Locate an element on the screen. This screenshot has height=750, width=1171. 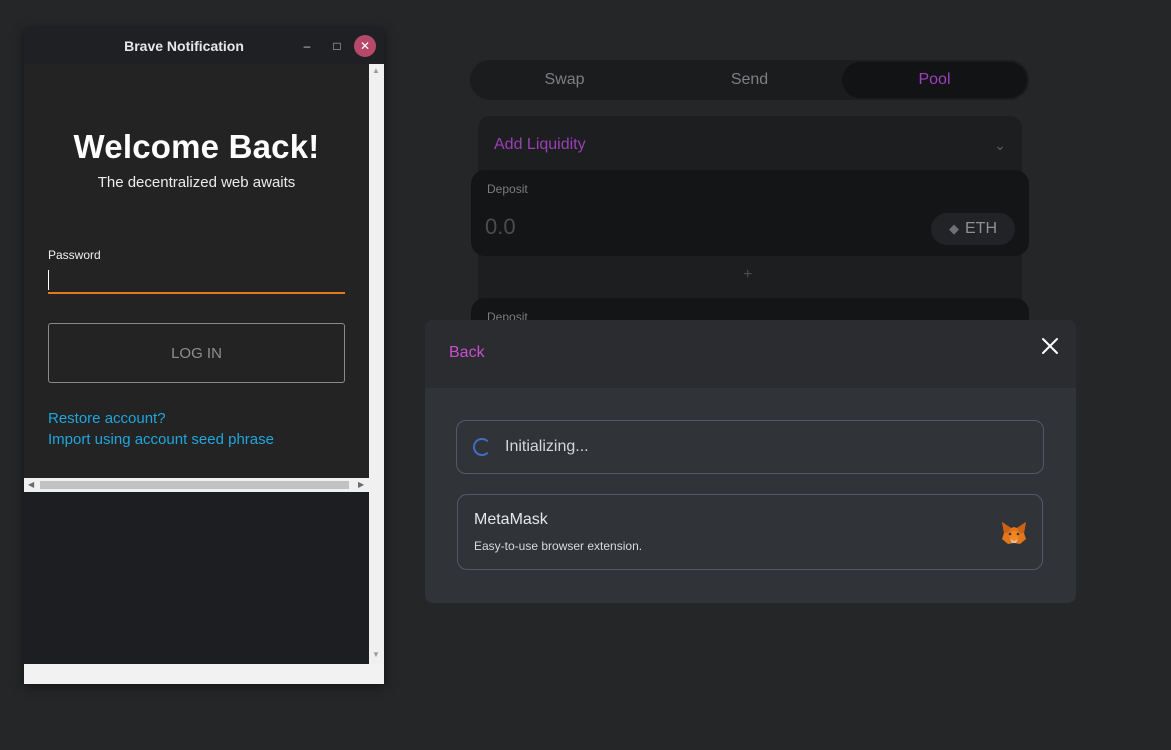
eth-icon: ◆ is located at coordinates (954, 228).